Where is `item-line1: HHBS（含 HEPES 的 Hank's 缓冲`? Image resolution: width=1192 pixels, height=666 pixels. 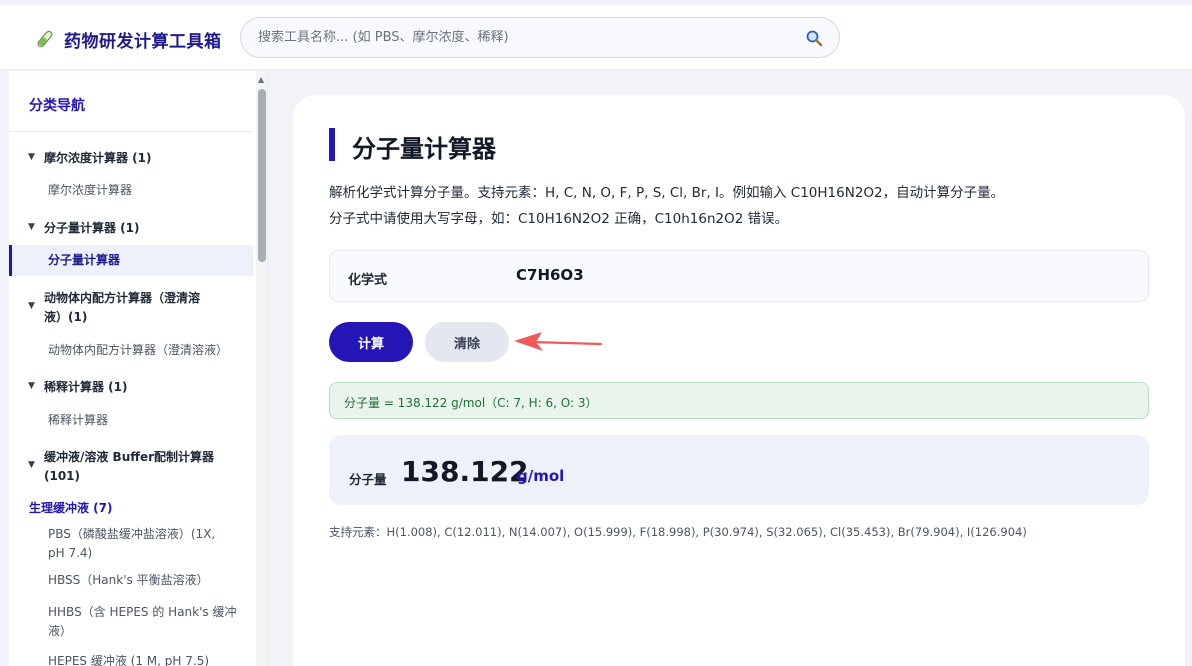
item-line1: HHBS（含 HEPES 的 Hank's 缓冲 is located at coordinates (142, 612).